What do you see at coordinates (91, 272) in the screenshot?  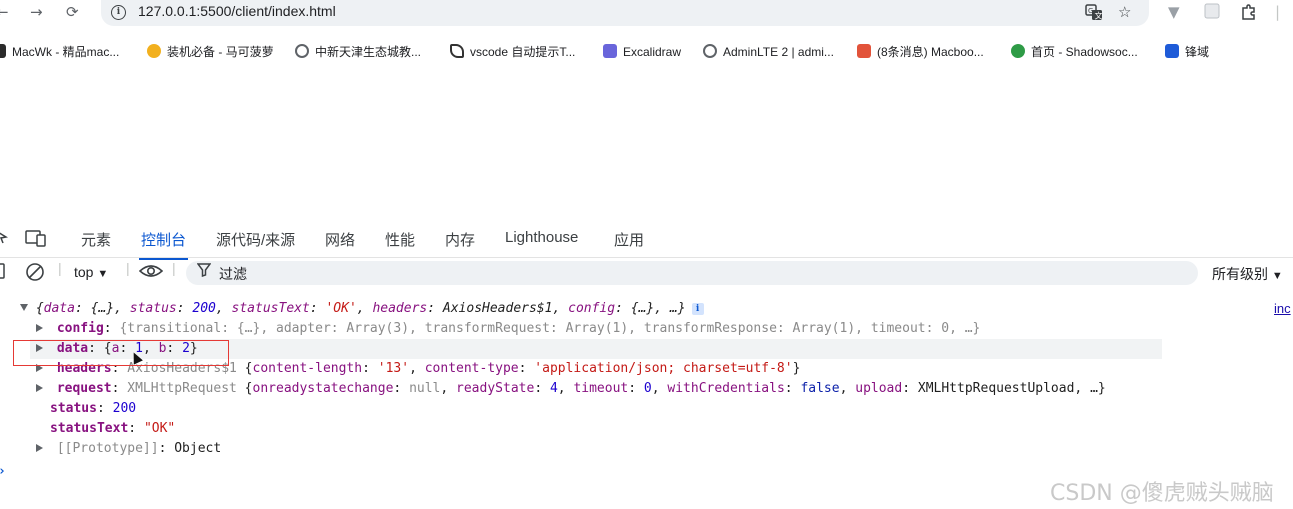 I see `context-selector: top ▼` at bounding box center [91, 272].